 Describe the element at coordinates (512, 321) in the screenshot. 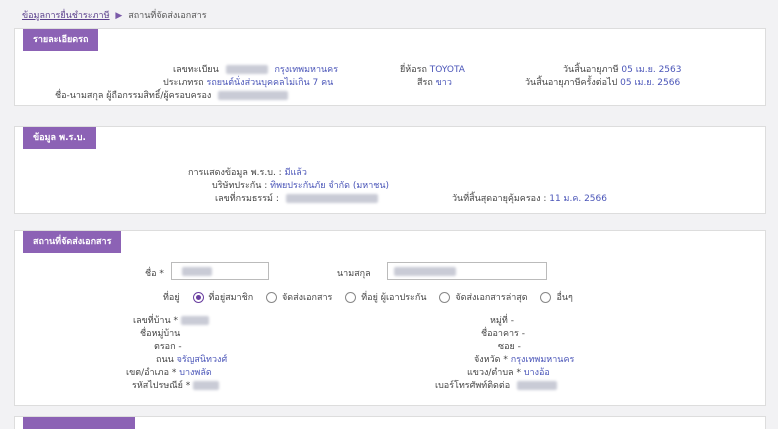

I see `moo-value: -` at that location.